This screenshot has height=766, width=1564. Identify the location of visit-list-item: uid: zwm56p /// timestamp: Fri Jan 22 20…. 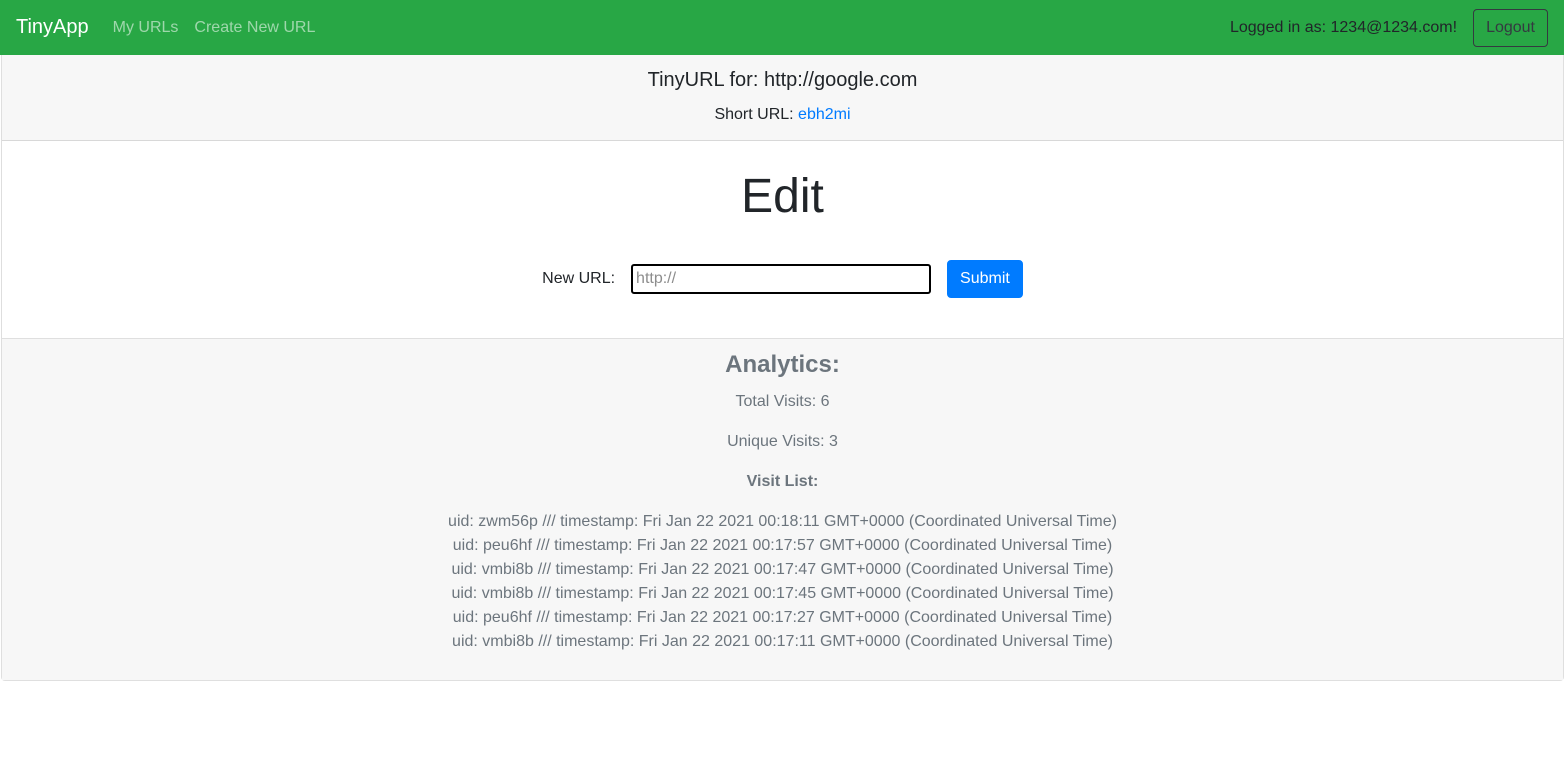
(782, 521).